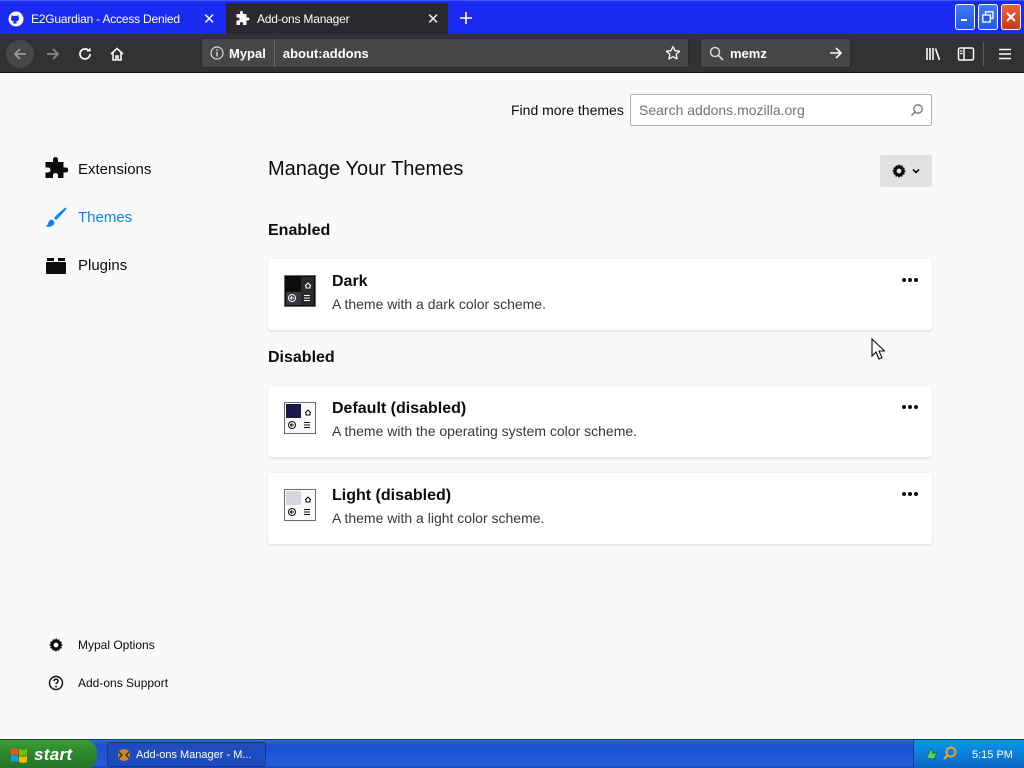  Describe the element at coordinates (299, 230) in the screenshot. I see `enabled-heading: Enabled` at that location.